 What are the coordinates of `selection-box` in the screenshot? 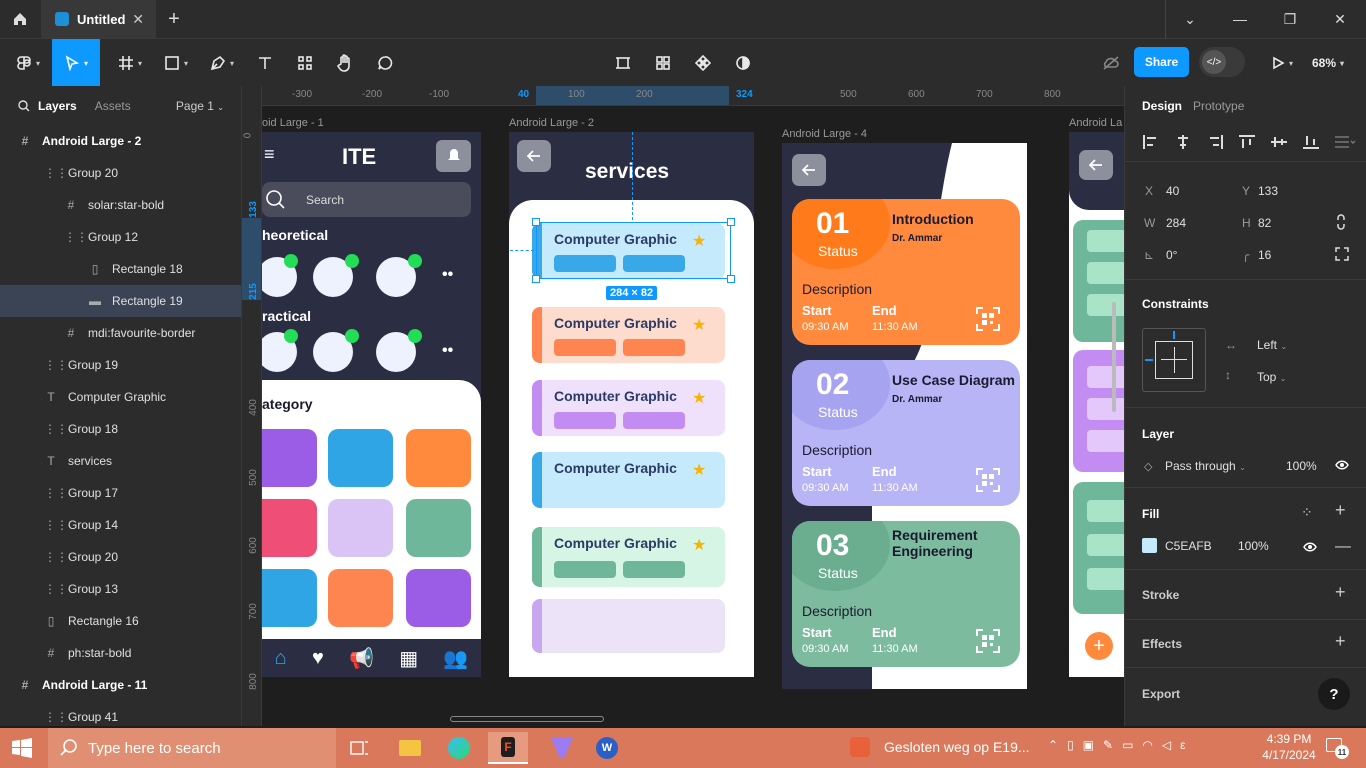 It's located at (633, 250).